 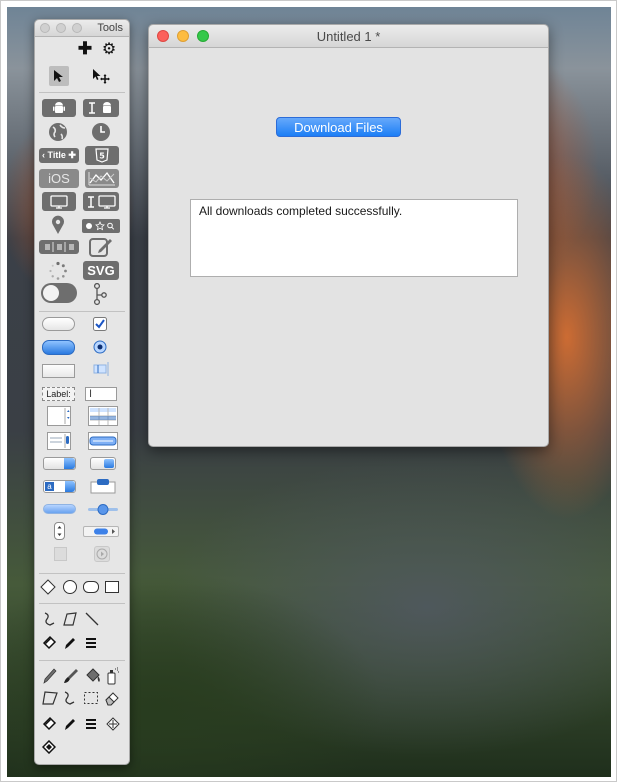 What do you see at coordinates (101, 226) in the screenshot?
I see `rating-control` at bounding box center [101, 226].